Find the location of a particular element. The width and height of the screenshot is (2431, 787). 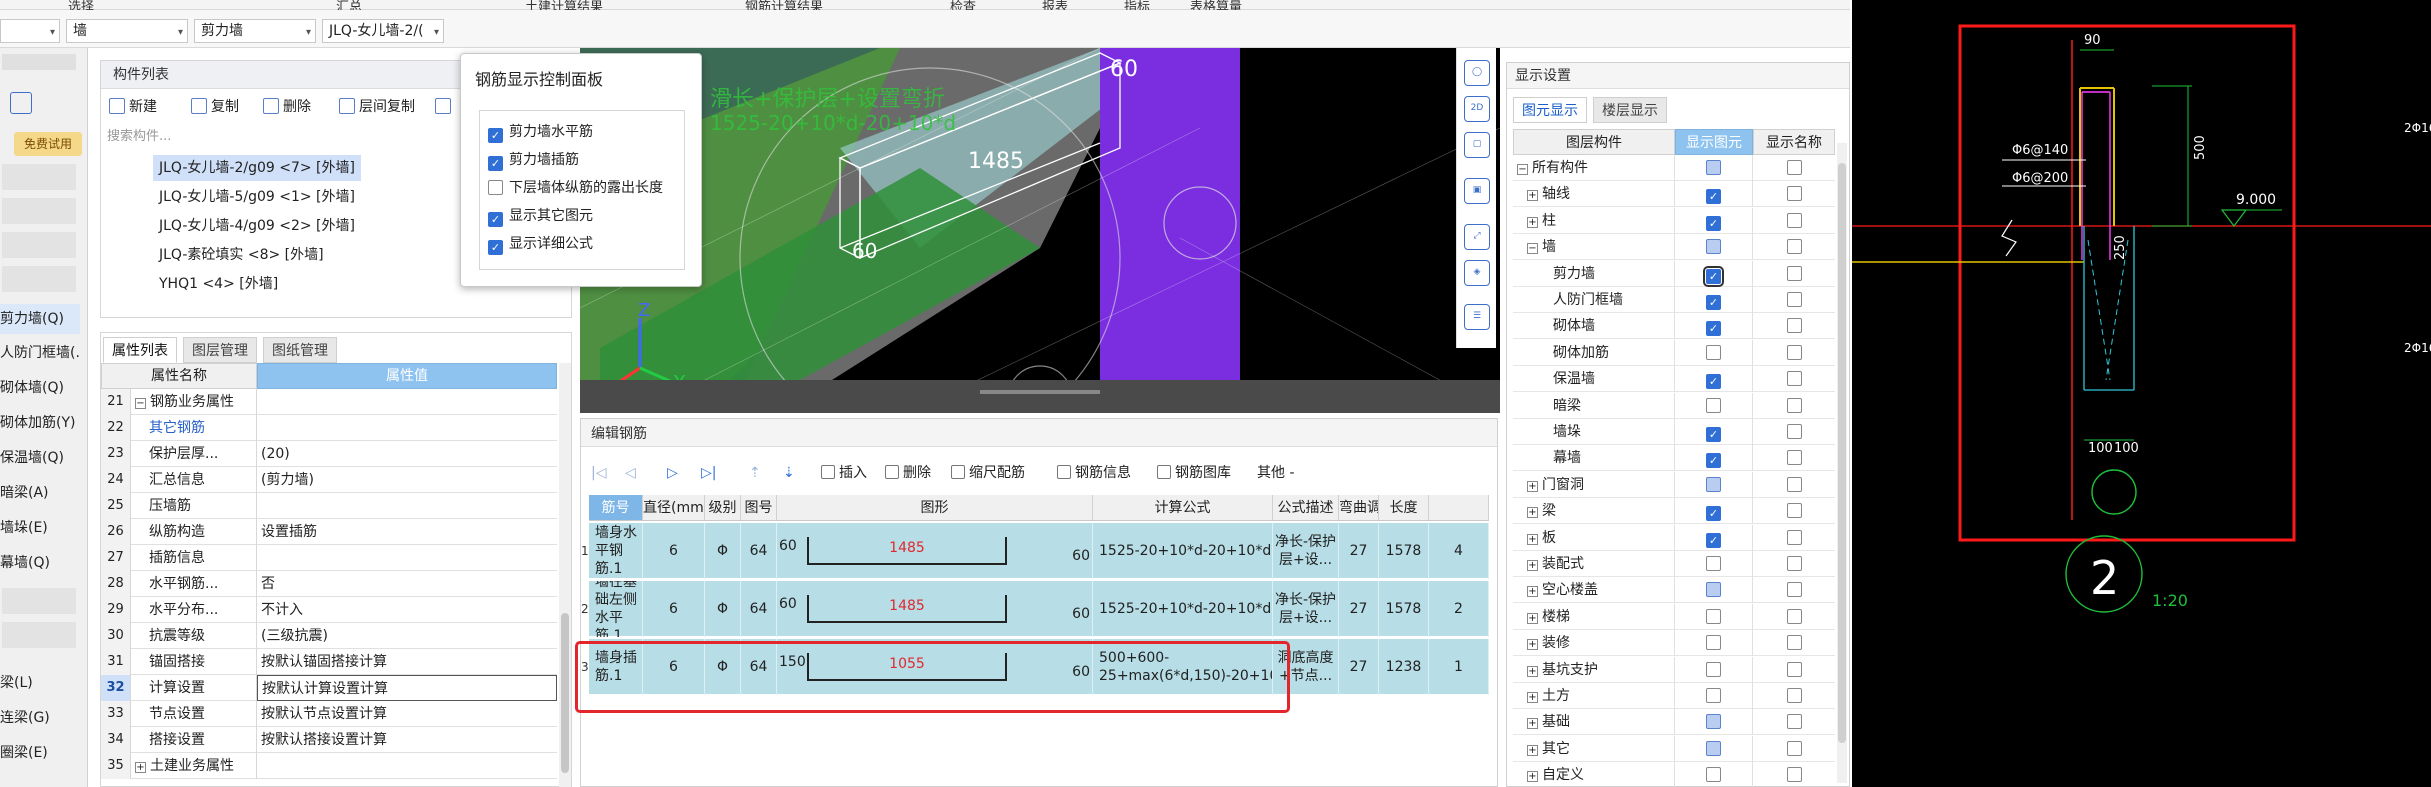

property-row: 22 其它钢筋 is located at coordinates (329, 428).